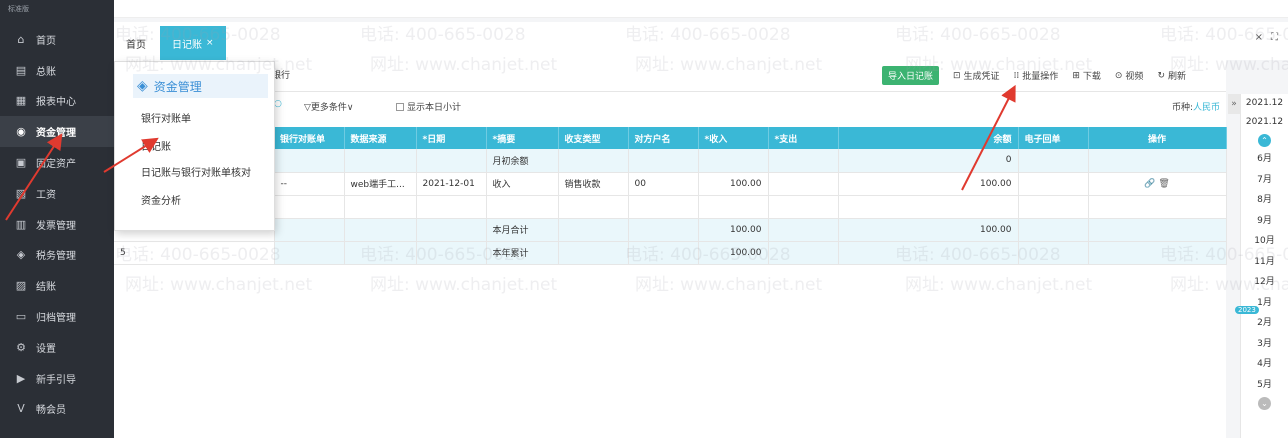  What do you see at coordinates (1264, 282) in the screenshot?
I see `month-item: 12月` at bounding box center [1264, 282].